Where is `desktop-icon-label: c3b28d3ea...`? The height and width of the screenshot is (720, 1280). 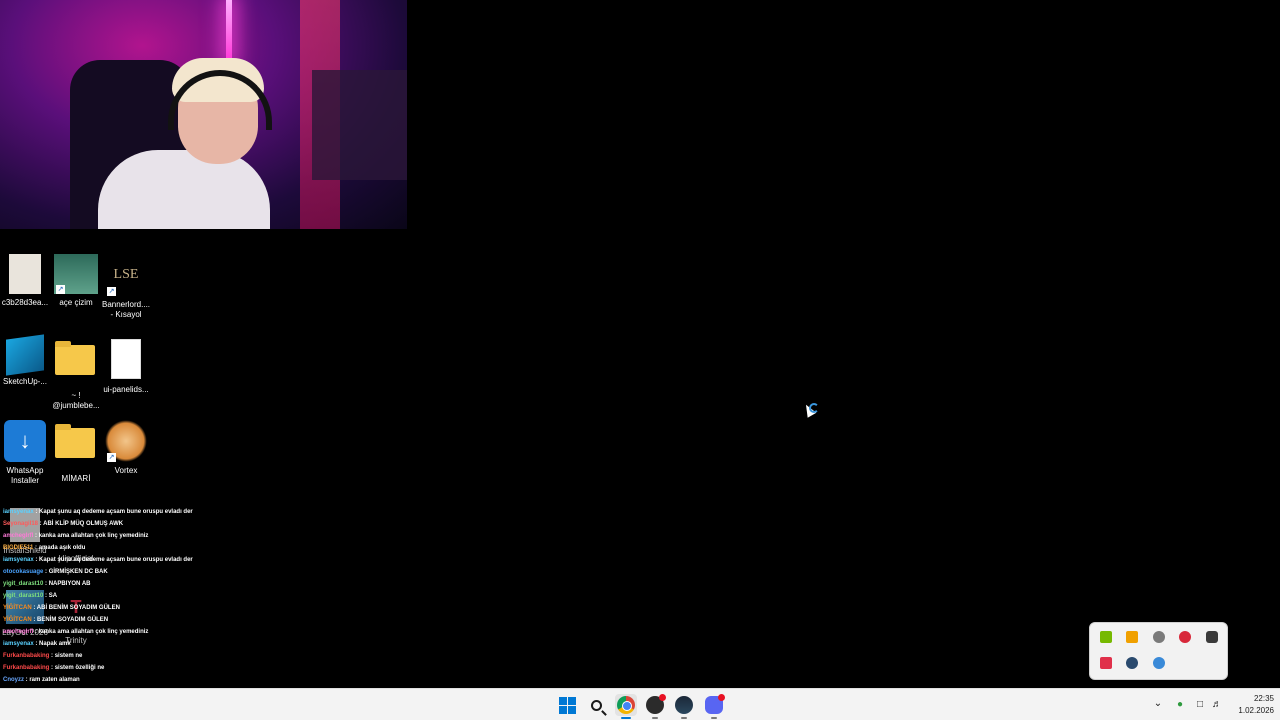
desktop-icon-label: c3b28d3ea... is located at coordinates (25, 302).